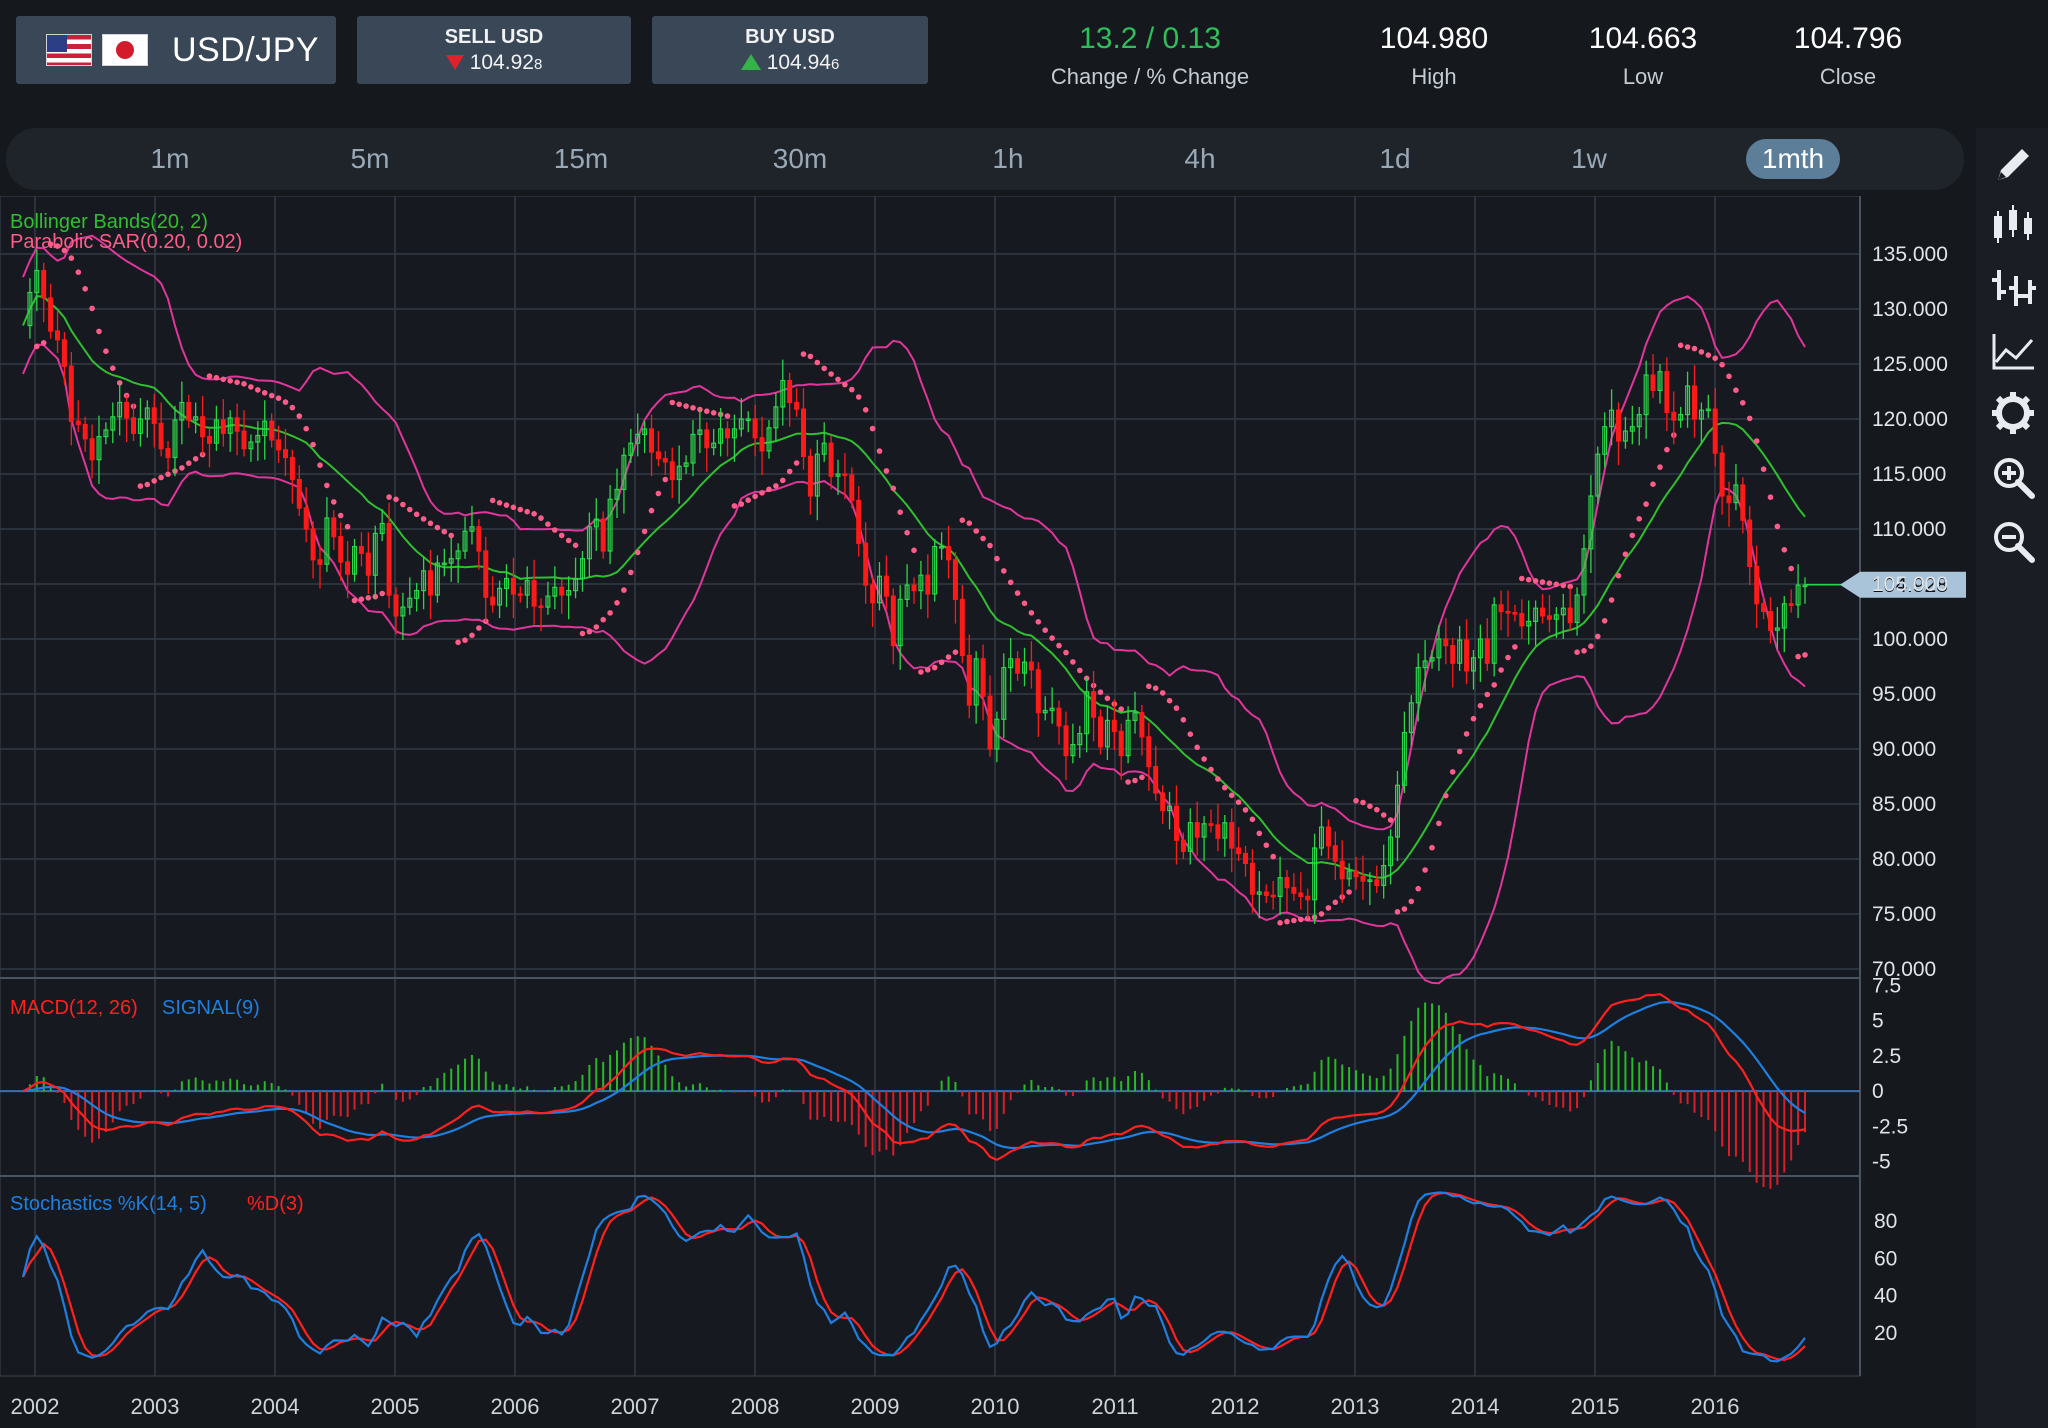 Image resolution: width=2048 pixels, height=1428 pixels. I want to click on sell-price: 104.928, so click(494, 63).